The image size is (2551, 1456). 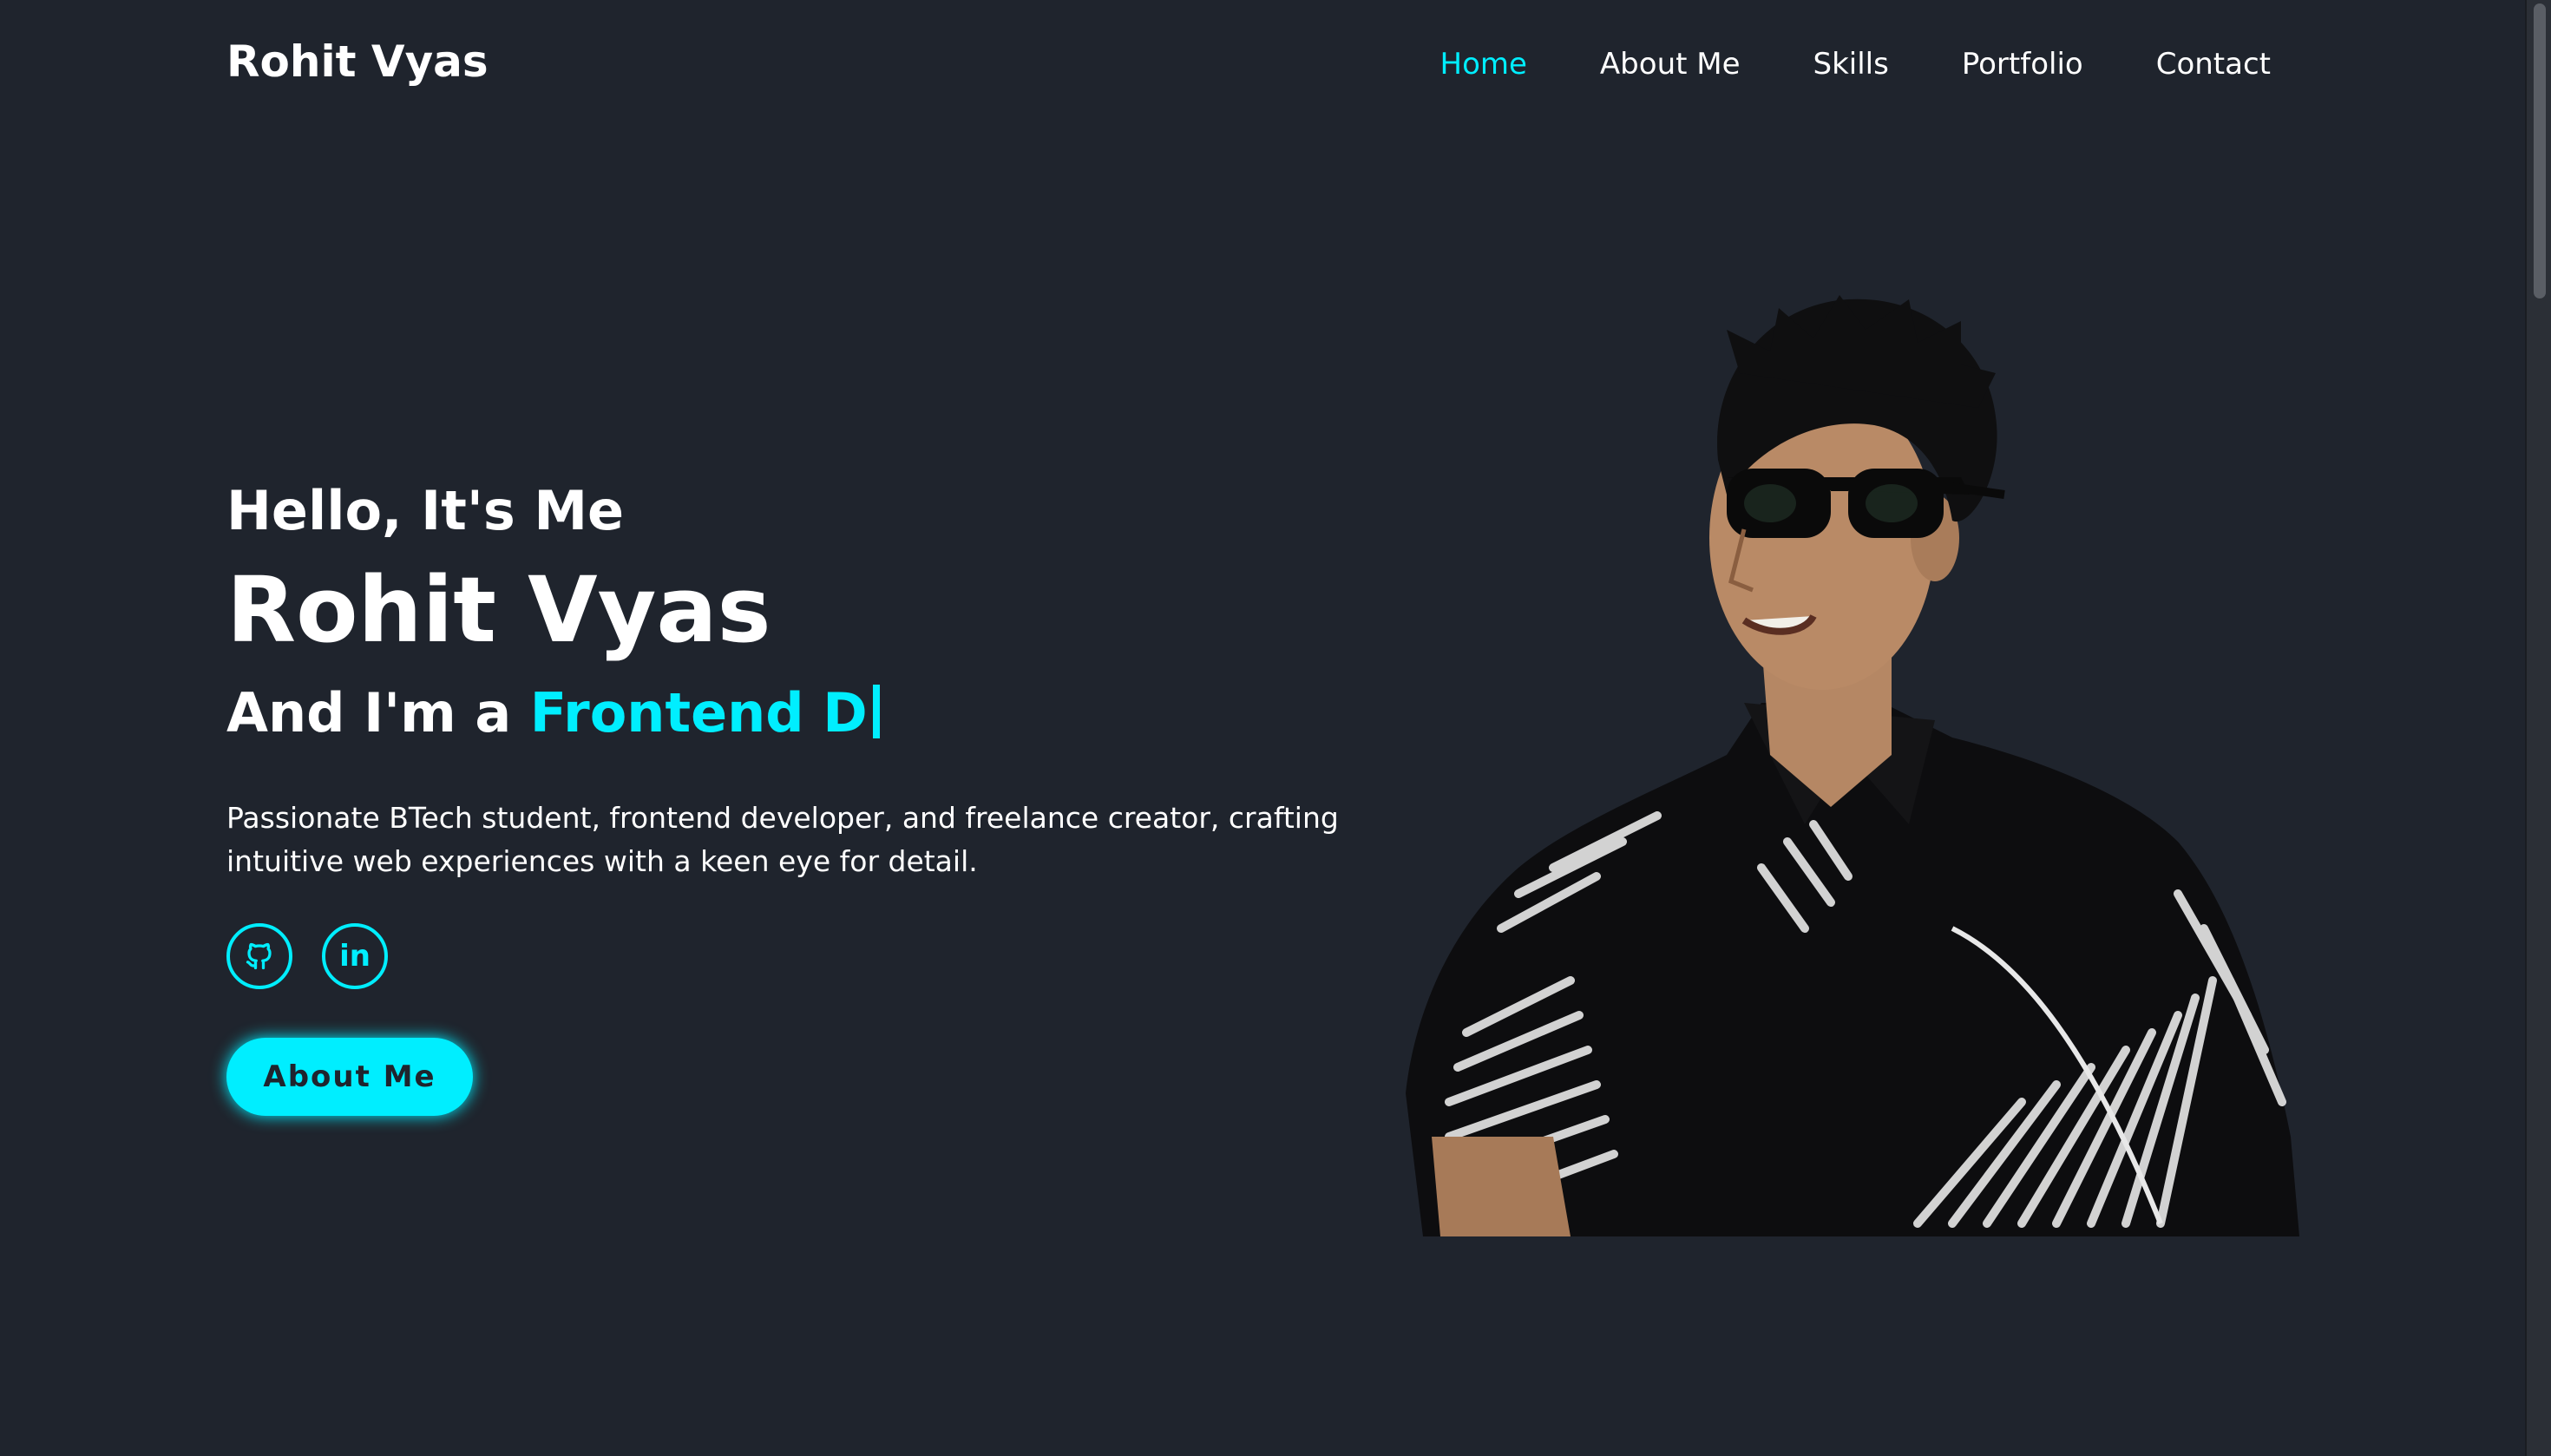 I want to click on github-link, so click(x=259, y=956).